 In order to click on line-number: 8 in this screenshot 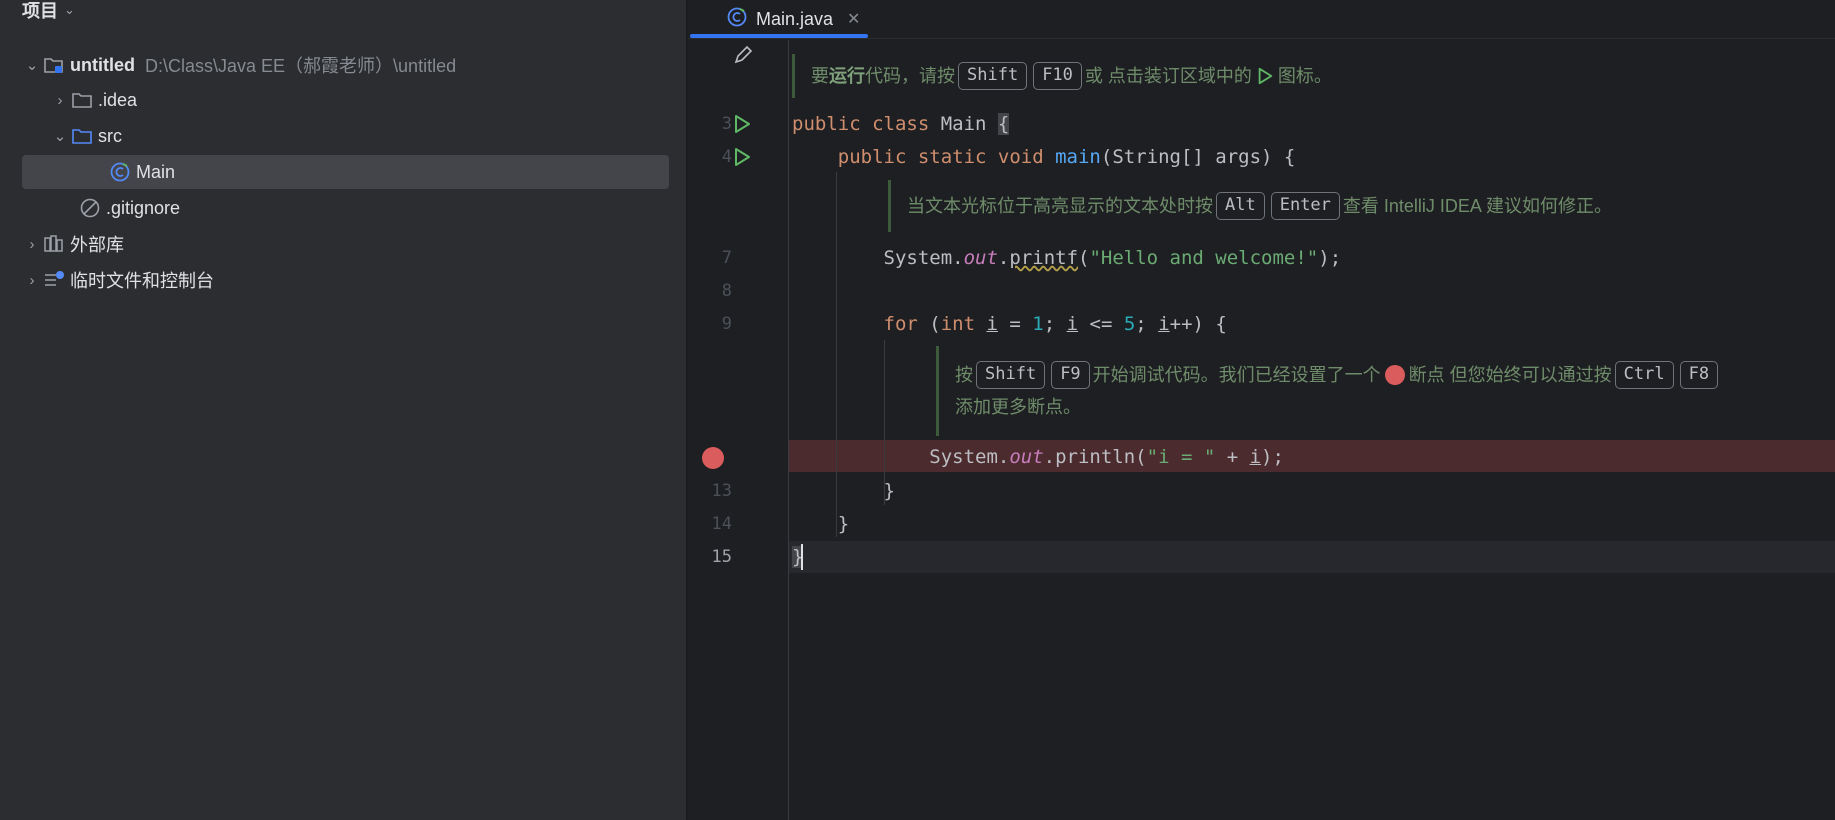, I will do `click(726, 291)`.